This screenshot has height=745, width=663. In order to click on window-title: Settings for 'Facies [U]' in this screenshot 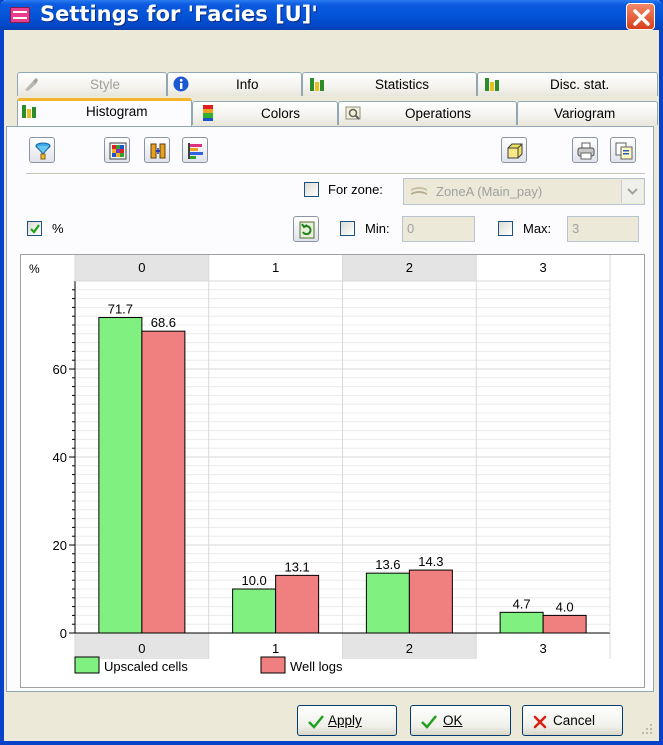, I will do `click(179, 14)`.